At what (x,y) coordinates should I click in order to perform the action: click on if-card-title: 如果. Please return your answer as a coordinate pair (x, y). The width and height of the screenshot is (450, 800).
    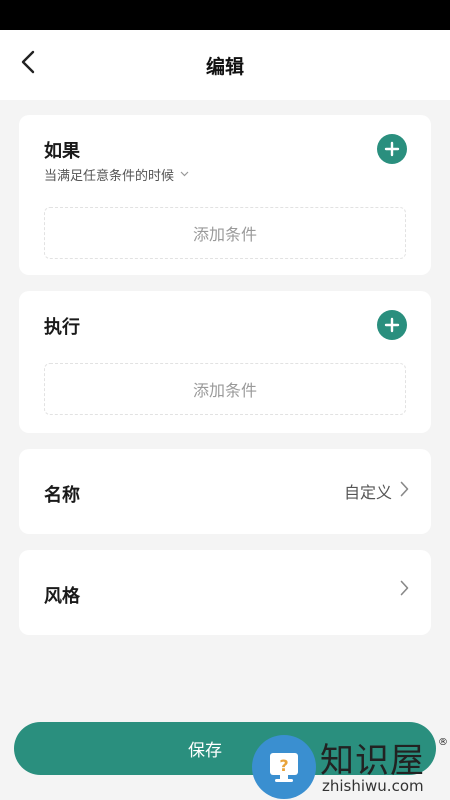
    Looking at the image, I should click on (62, 151).